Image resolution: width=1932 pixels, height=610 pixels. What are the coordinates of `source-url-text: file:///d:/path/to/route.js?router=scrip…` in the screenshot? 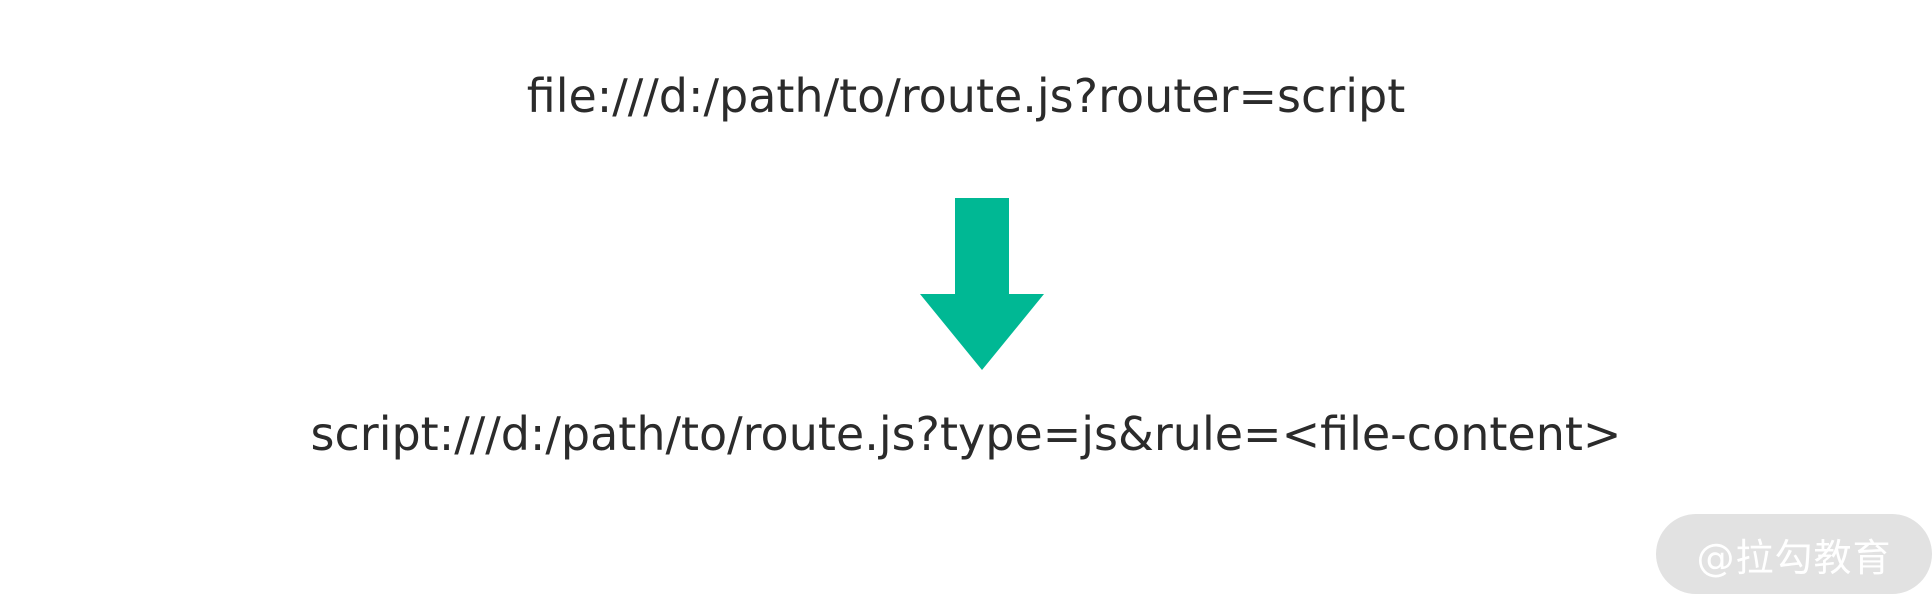 It's located at (966, 96).